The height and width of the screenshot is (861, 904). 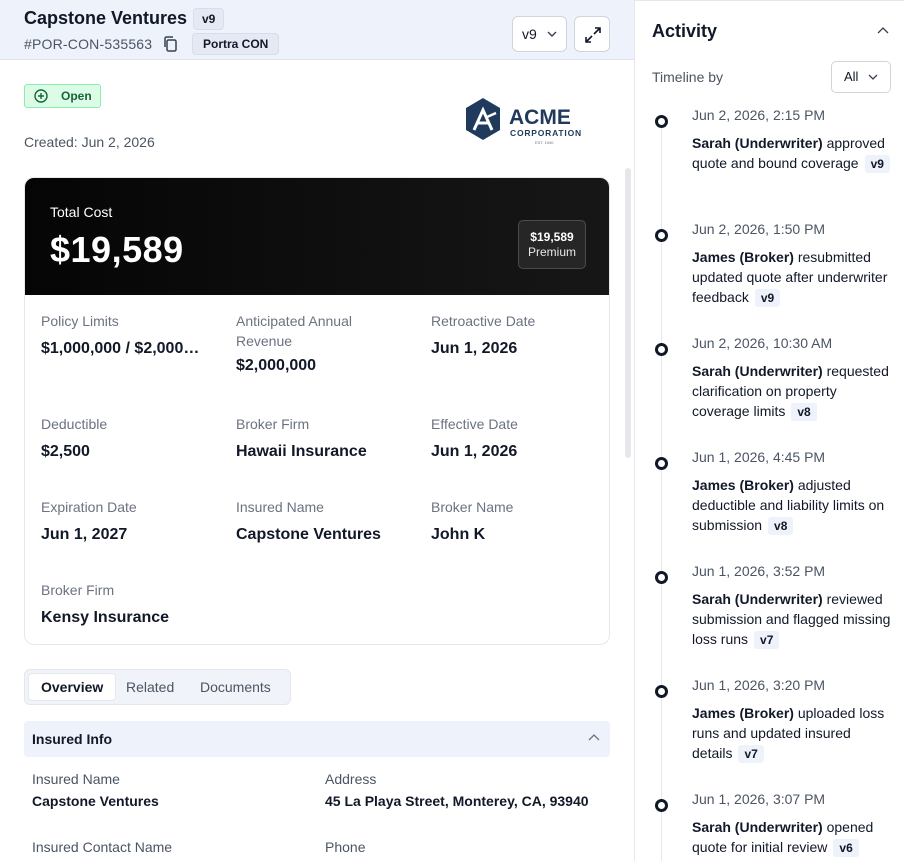 I want to click on field-label: Expiration Date, so click(x=89, y=507).